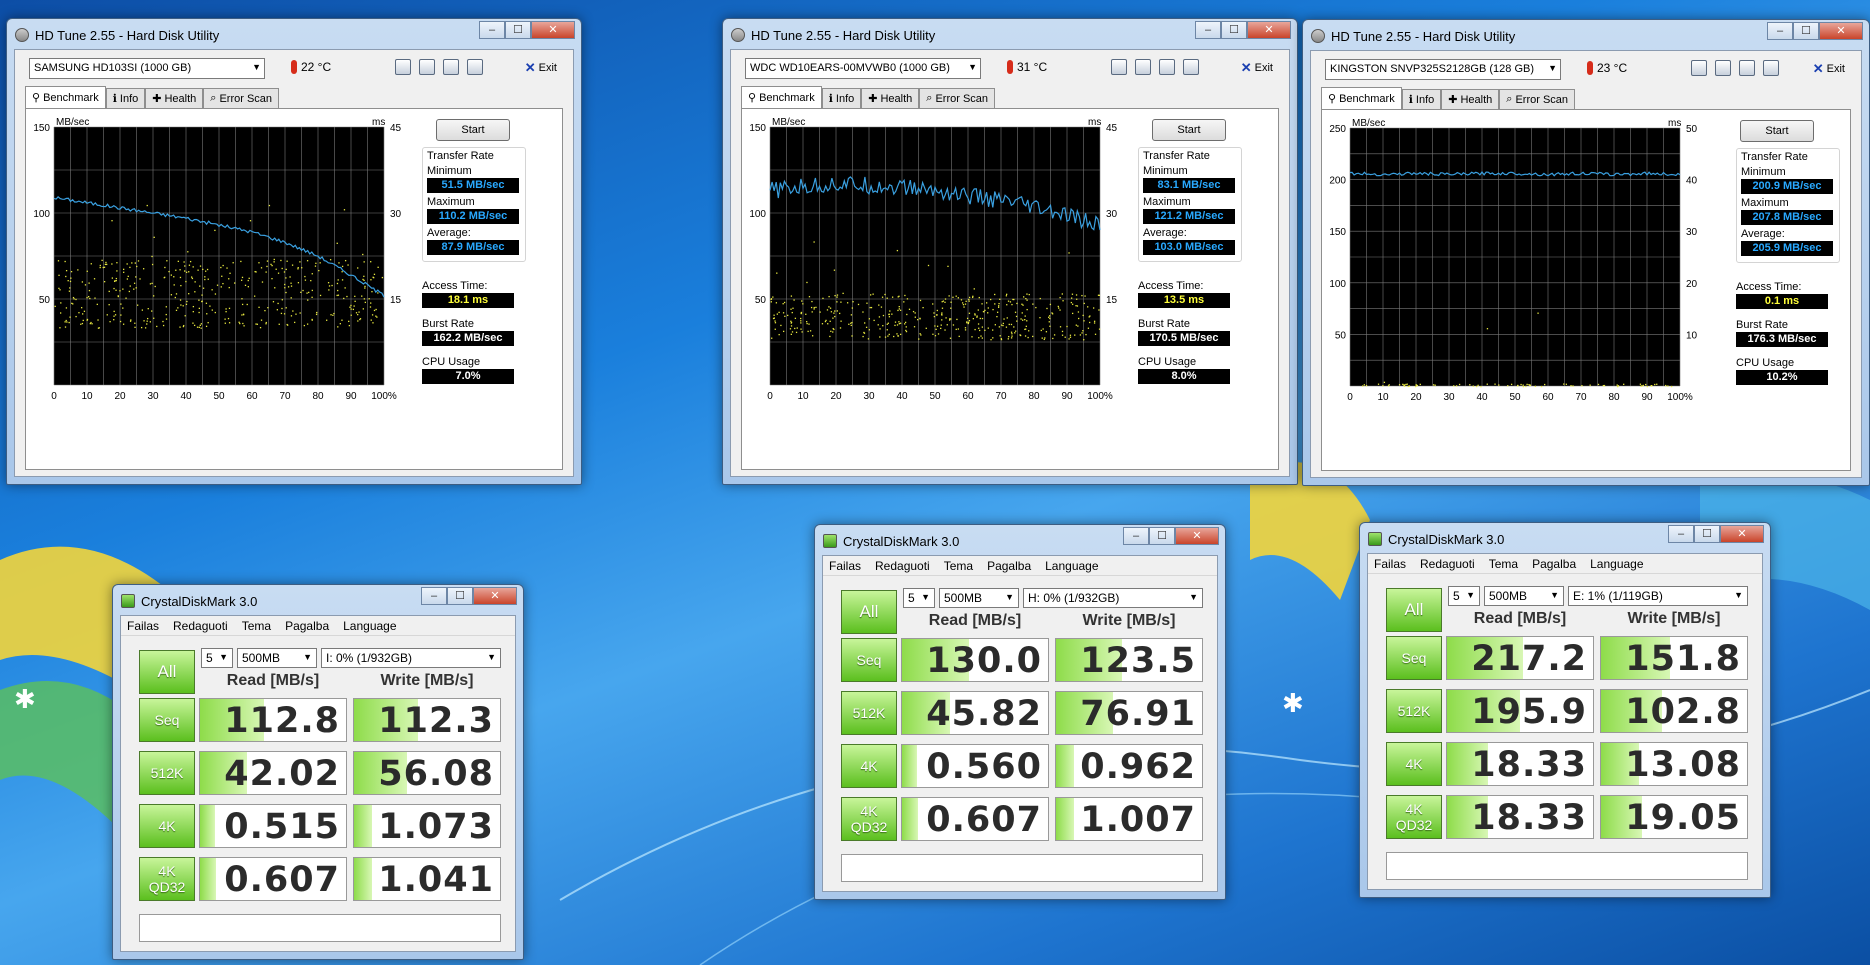 The height and width of the screenshot is (965, 1870). What do you see at coordinates (863, 68) in the screenshot?
I see `drive-select: WDC WD10EARS-00MVWB0 (1000 GB) ▼` at bounding box center [863, 68].